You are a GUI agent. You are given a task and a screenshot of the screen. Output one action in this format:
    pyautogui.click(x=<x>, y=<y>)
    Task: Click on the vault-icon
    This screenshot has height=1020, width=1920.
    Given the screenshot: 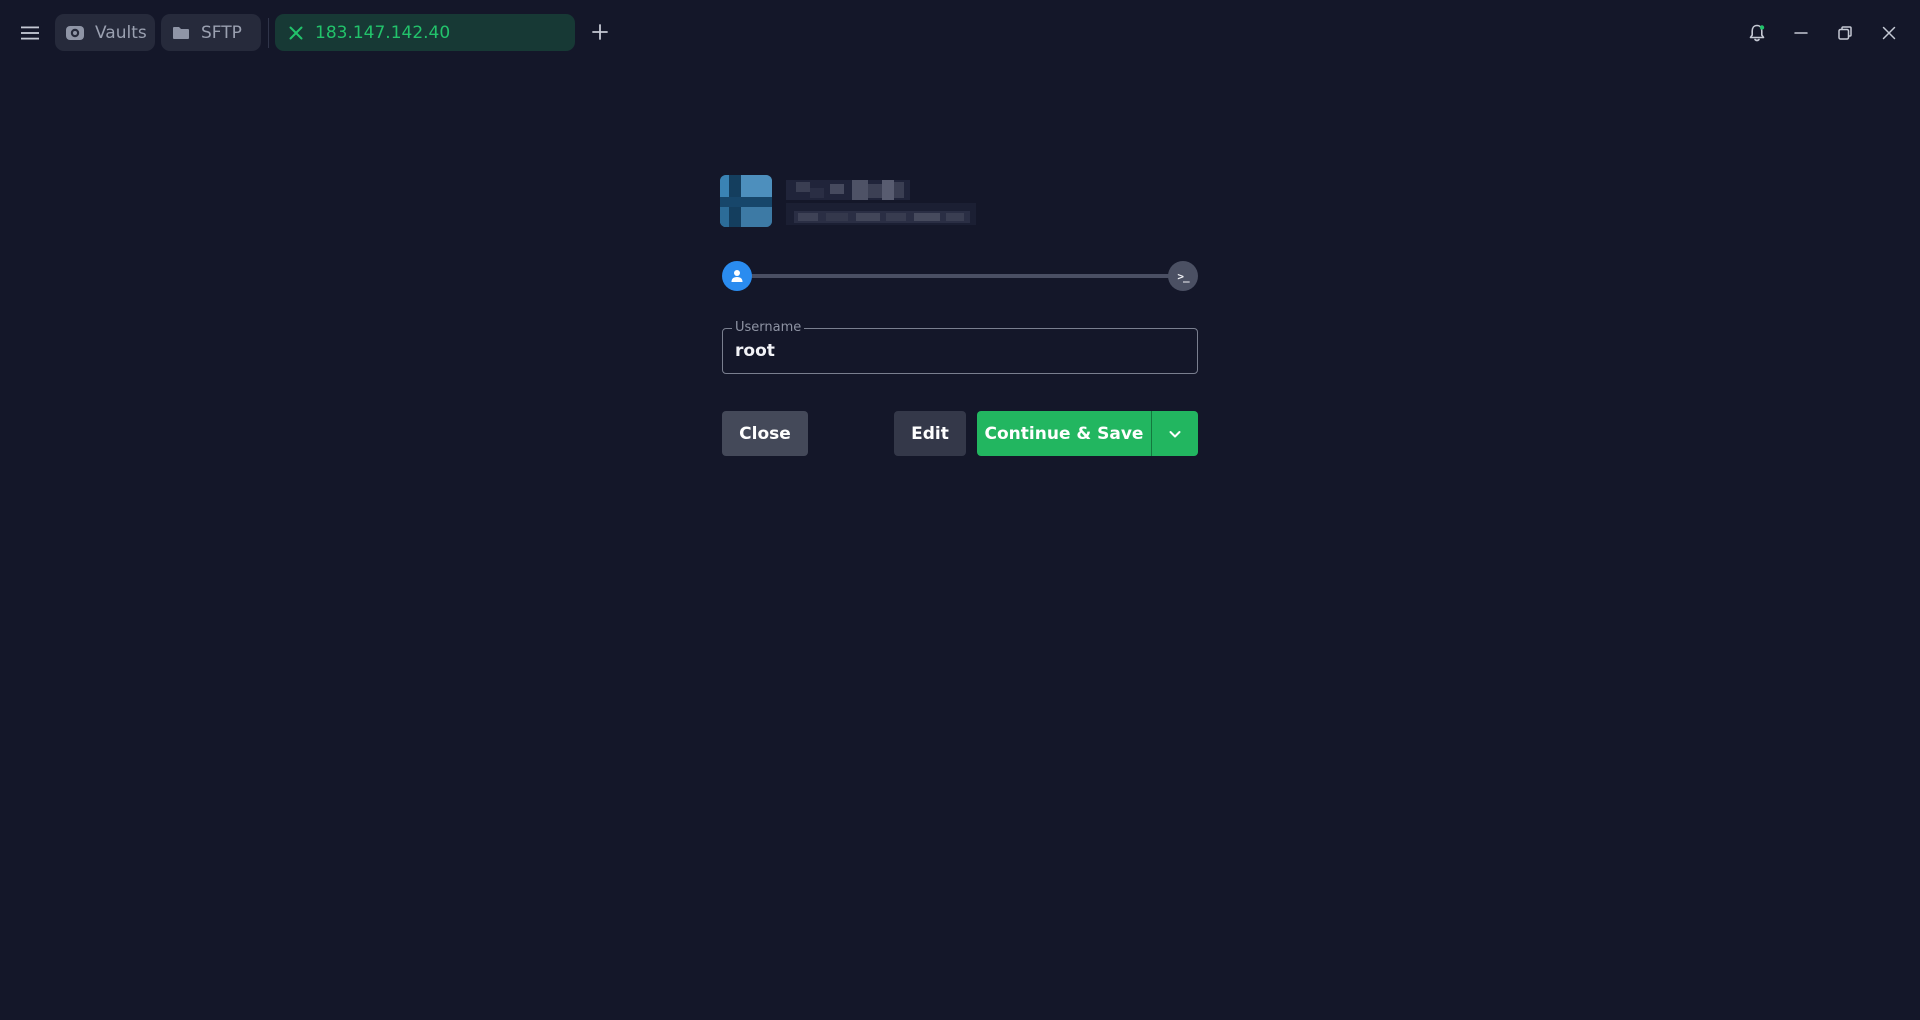 What is the action you would take?
    pyautogui.click(x=75, y=33)
    